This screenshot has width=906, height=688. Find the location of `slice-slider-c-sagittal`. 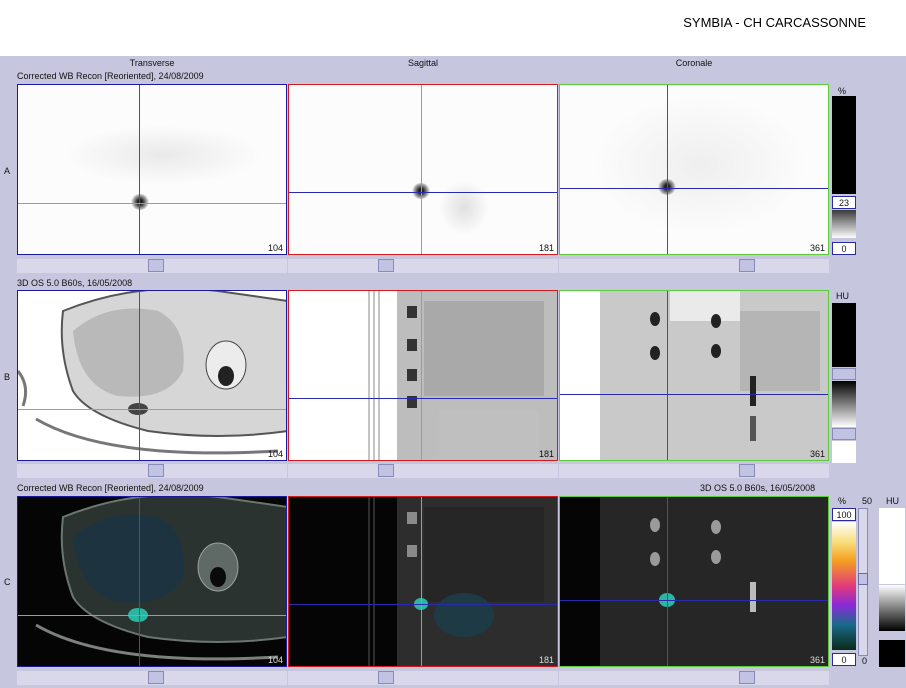

slice-slider-c-sagittal is located at coordinates (423, 678).